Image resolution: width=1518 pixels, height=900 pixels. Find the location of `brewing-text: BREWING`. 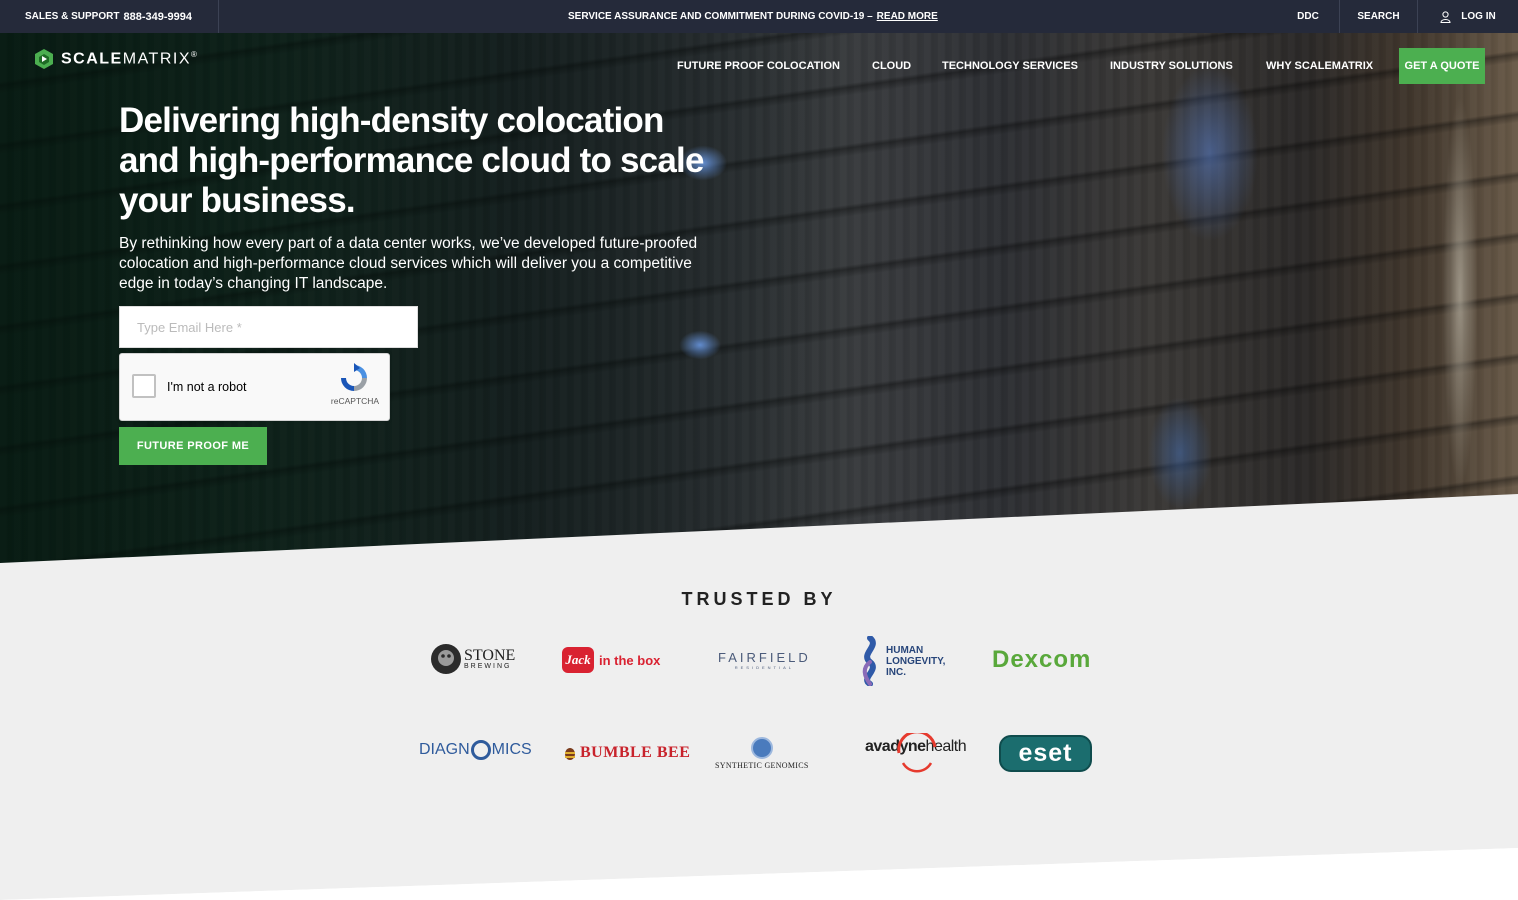

brewing-text: BREWING is located at coordinates (488, 666).